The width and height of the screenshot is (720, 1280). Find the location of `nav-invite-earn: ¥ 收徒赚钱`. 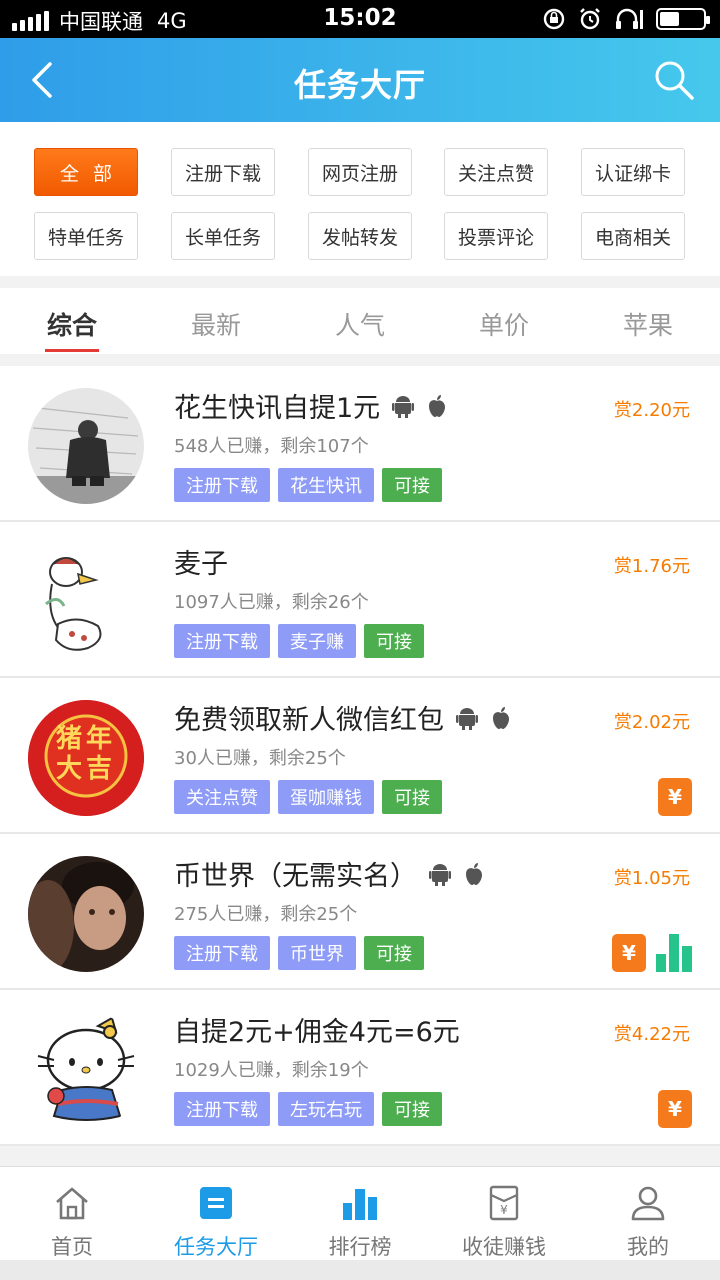

nav-invite-earn: ¥ 收徒赚钱 is located at coordinates (504, 1213).